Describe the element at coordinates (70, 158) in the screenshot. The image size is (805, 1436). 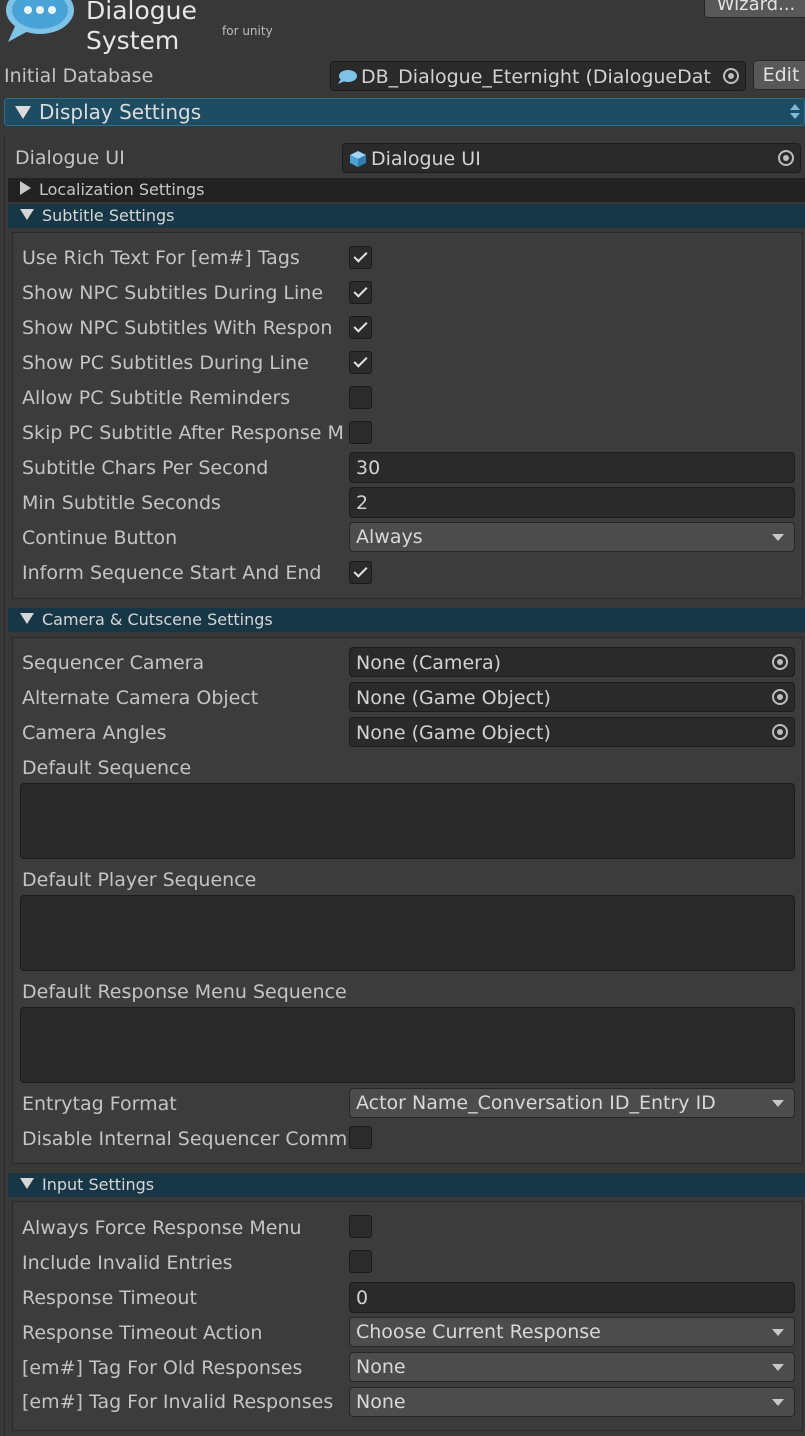
I see `dialogue-ui-label: Dialogue UI` at that location.